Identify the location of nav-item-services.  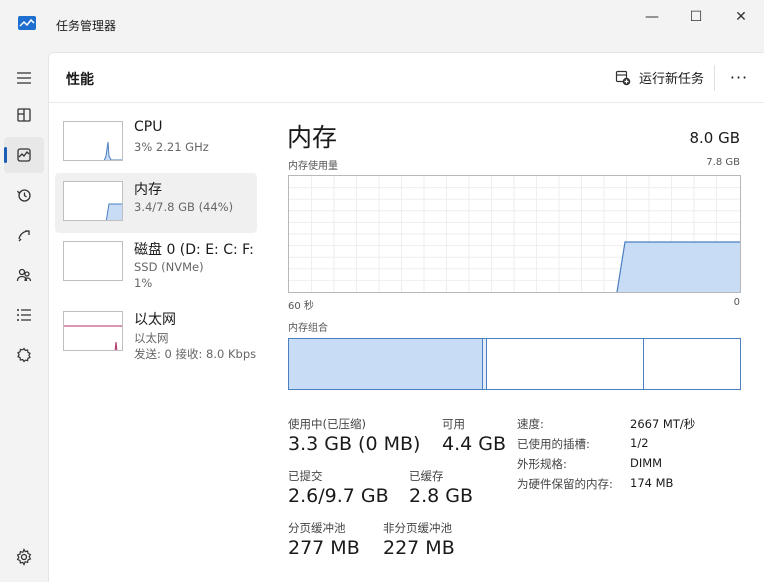
(24, 355).